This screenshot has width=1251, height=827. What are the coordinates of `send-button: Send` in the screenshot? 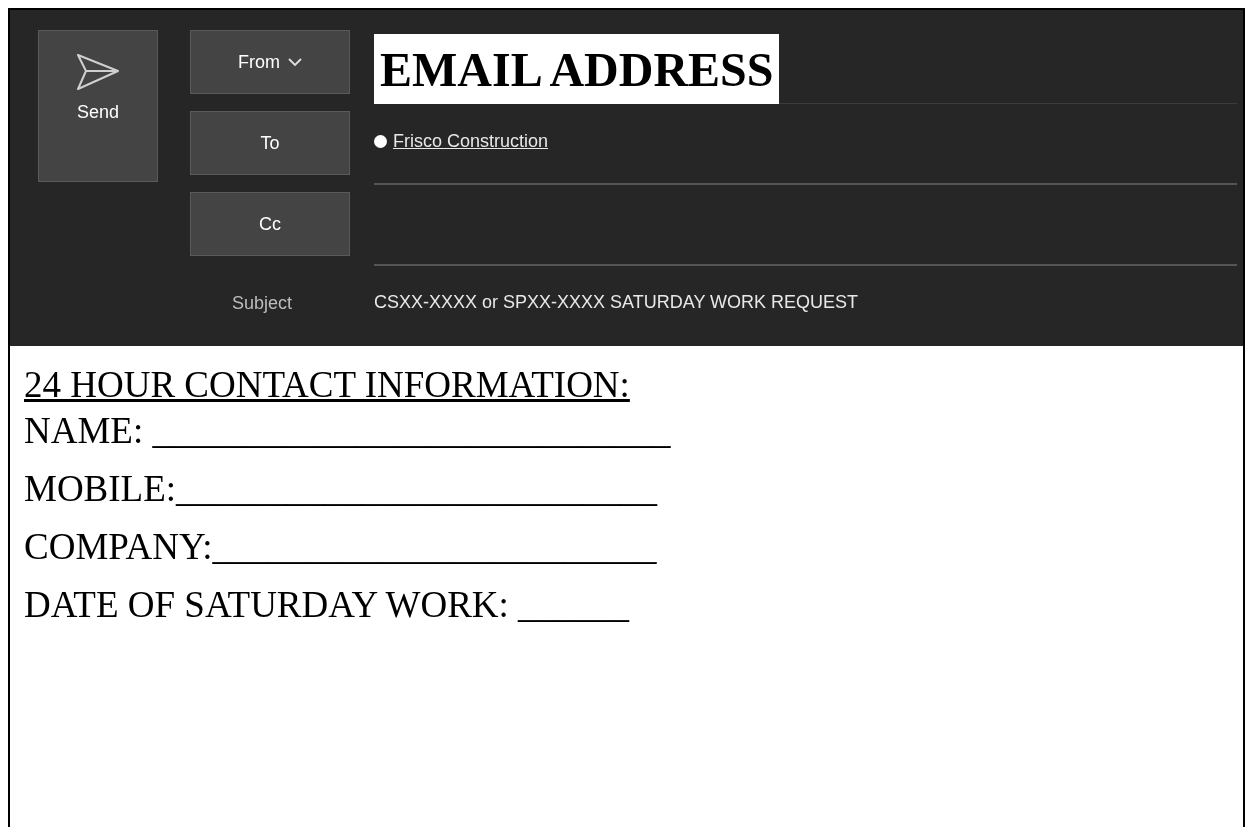 It's located at (98, 106).